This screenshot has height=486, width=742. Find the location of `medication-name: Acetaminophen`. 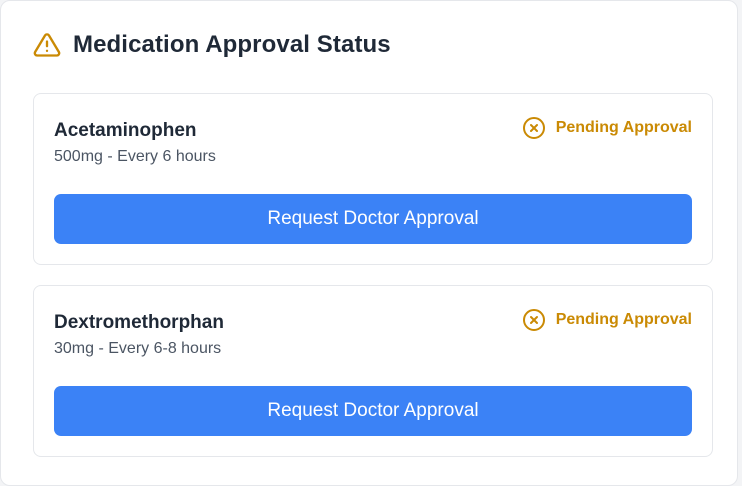

medication-name: Acetaminophen is located at coordinates (125, 130).